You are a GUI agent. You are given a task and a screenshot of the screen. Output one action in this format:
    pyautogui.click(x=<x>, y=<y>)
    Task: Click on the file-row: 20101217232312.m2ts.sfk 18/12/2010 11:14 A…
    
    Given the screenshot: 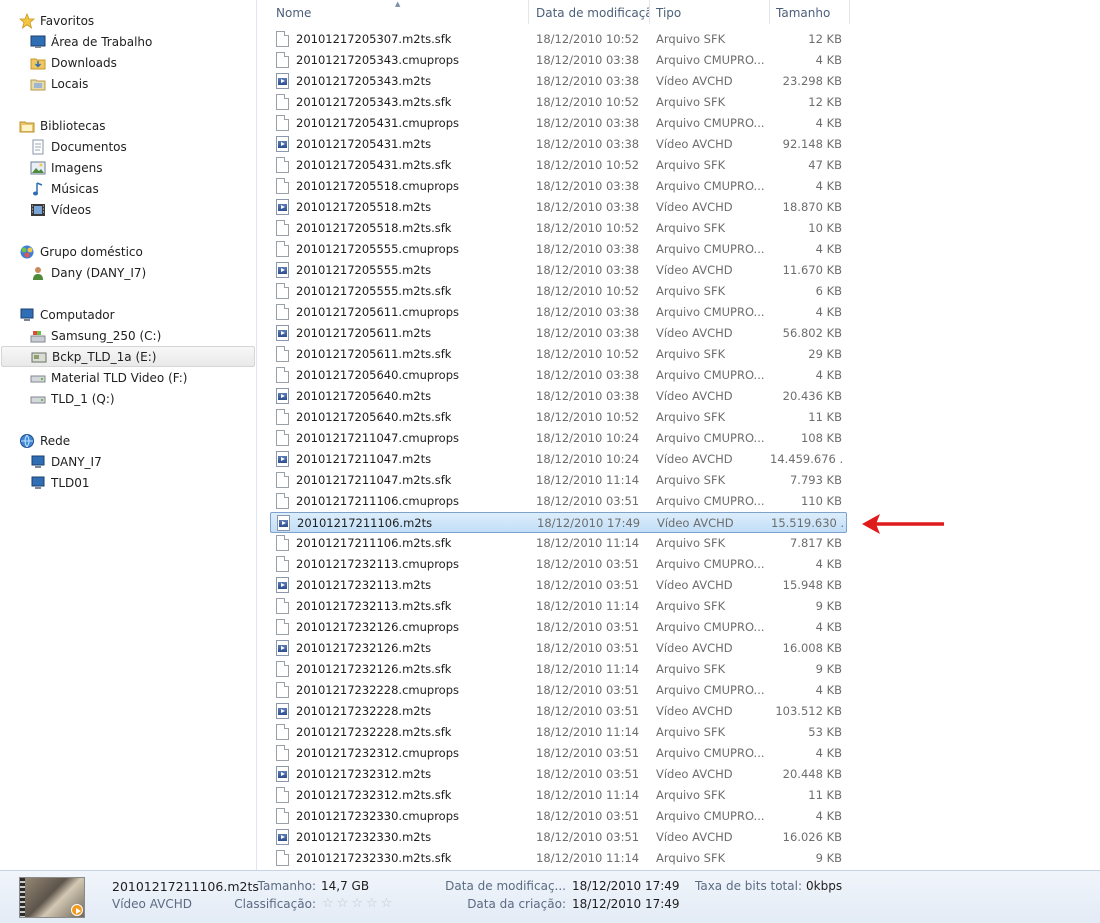 What is the action you would take?
    pyautogui.click(x=558, y=795)
    